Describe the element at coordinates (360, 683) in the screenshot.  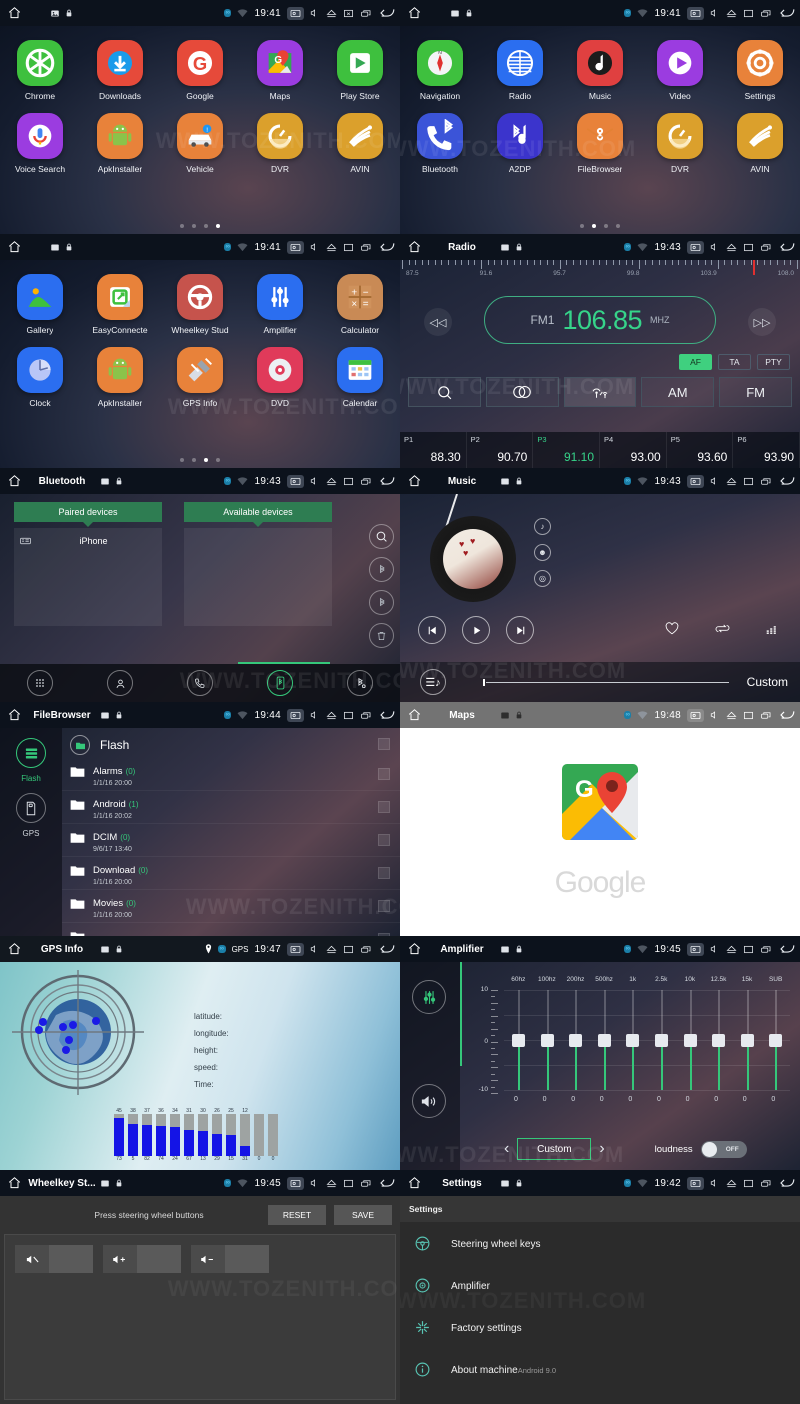
I see `bluetooth-settings-icon` at that location.